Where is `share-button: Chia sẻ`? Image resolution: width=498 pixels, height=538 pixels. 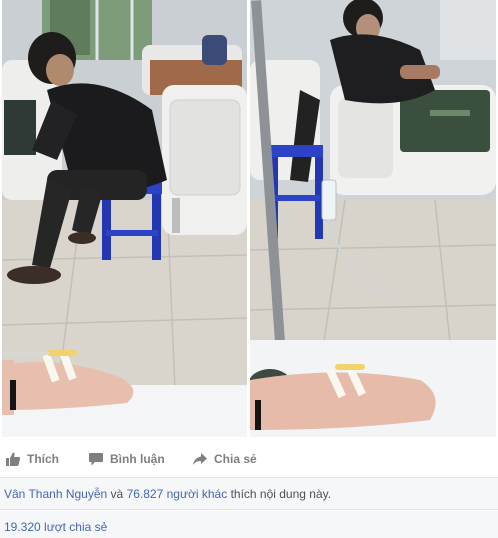
share-button: Chia sẻ is located at coordinates (224, 459).